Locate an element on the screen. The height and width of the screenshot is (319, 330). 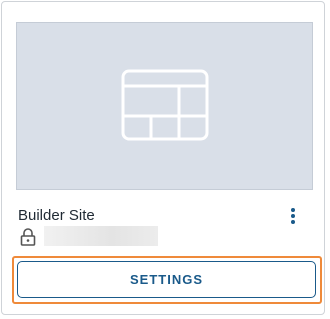
more-options-button is located at coordinates (293, 217).